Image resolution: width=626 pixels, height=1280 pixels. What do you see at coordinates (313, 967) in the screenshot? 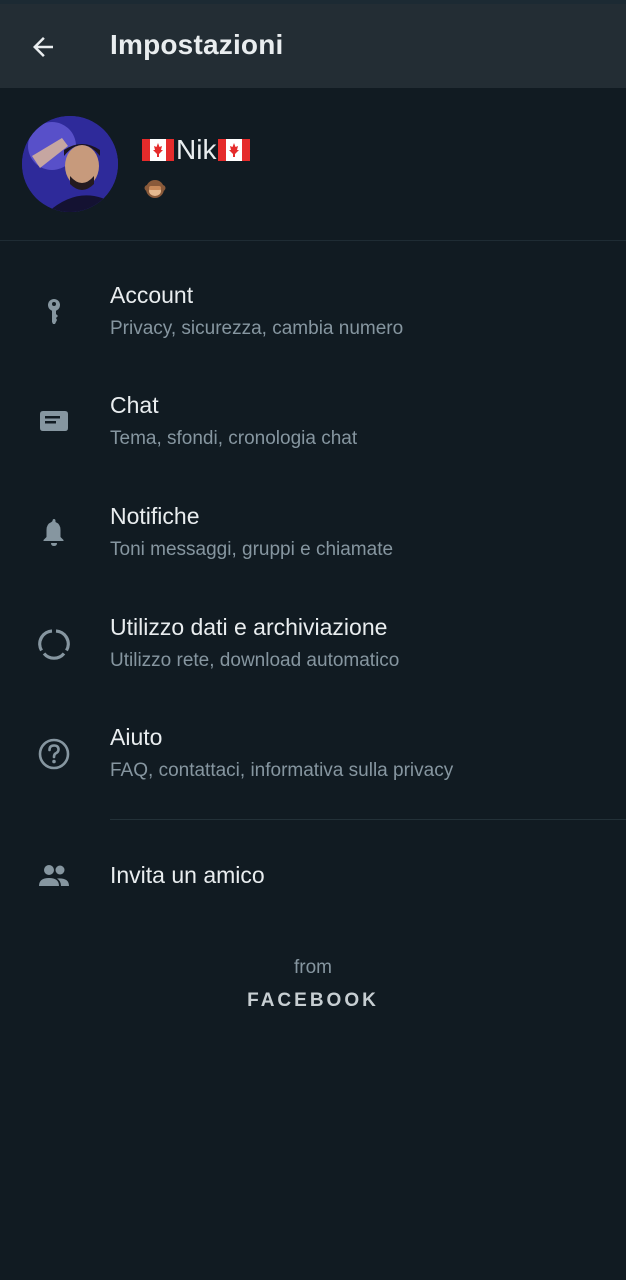
I see `from-label: from` at bounding box center [313, 967].